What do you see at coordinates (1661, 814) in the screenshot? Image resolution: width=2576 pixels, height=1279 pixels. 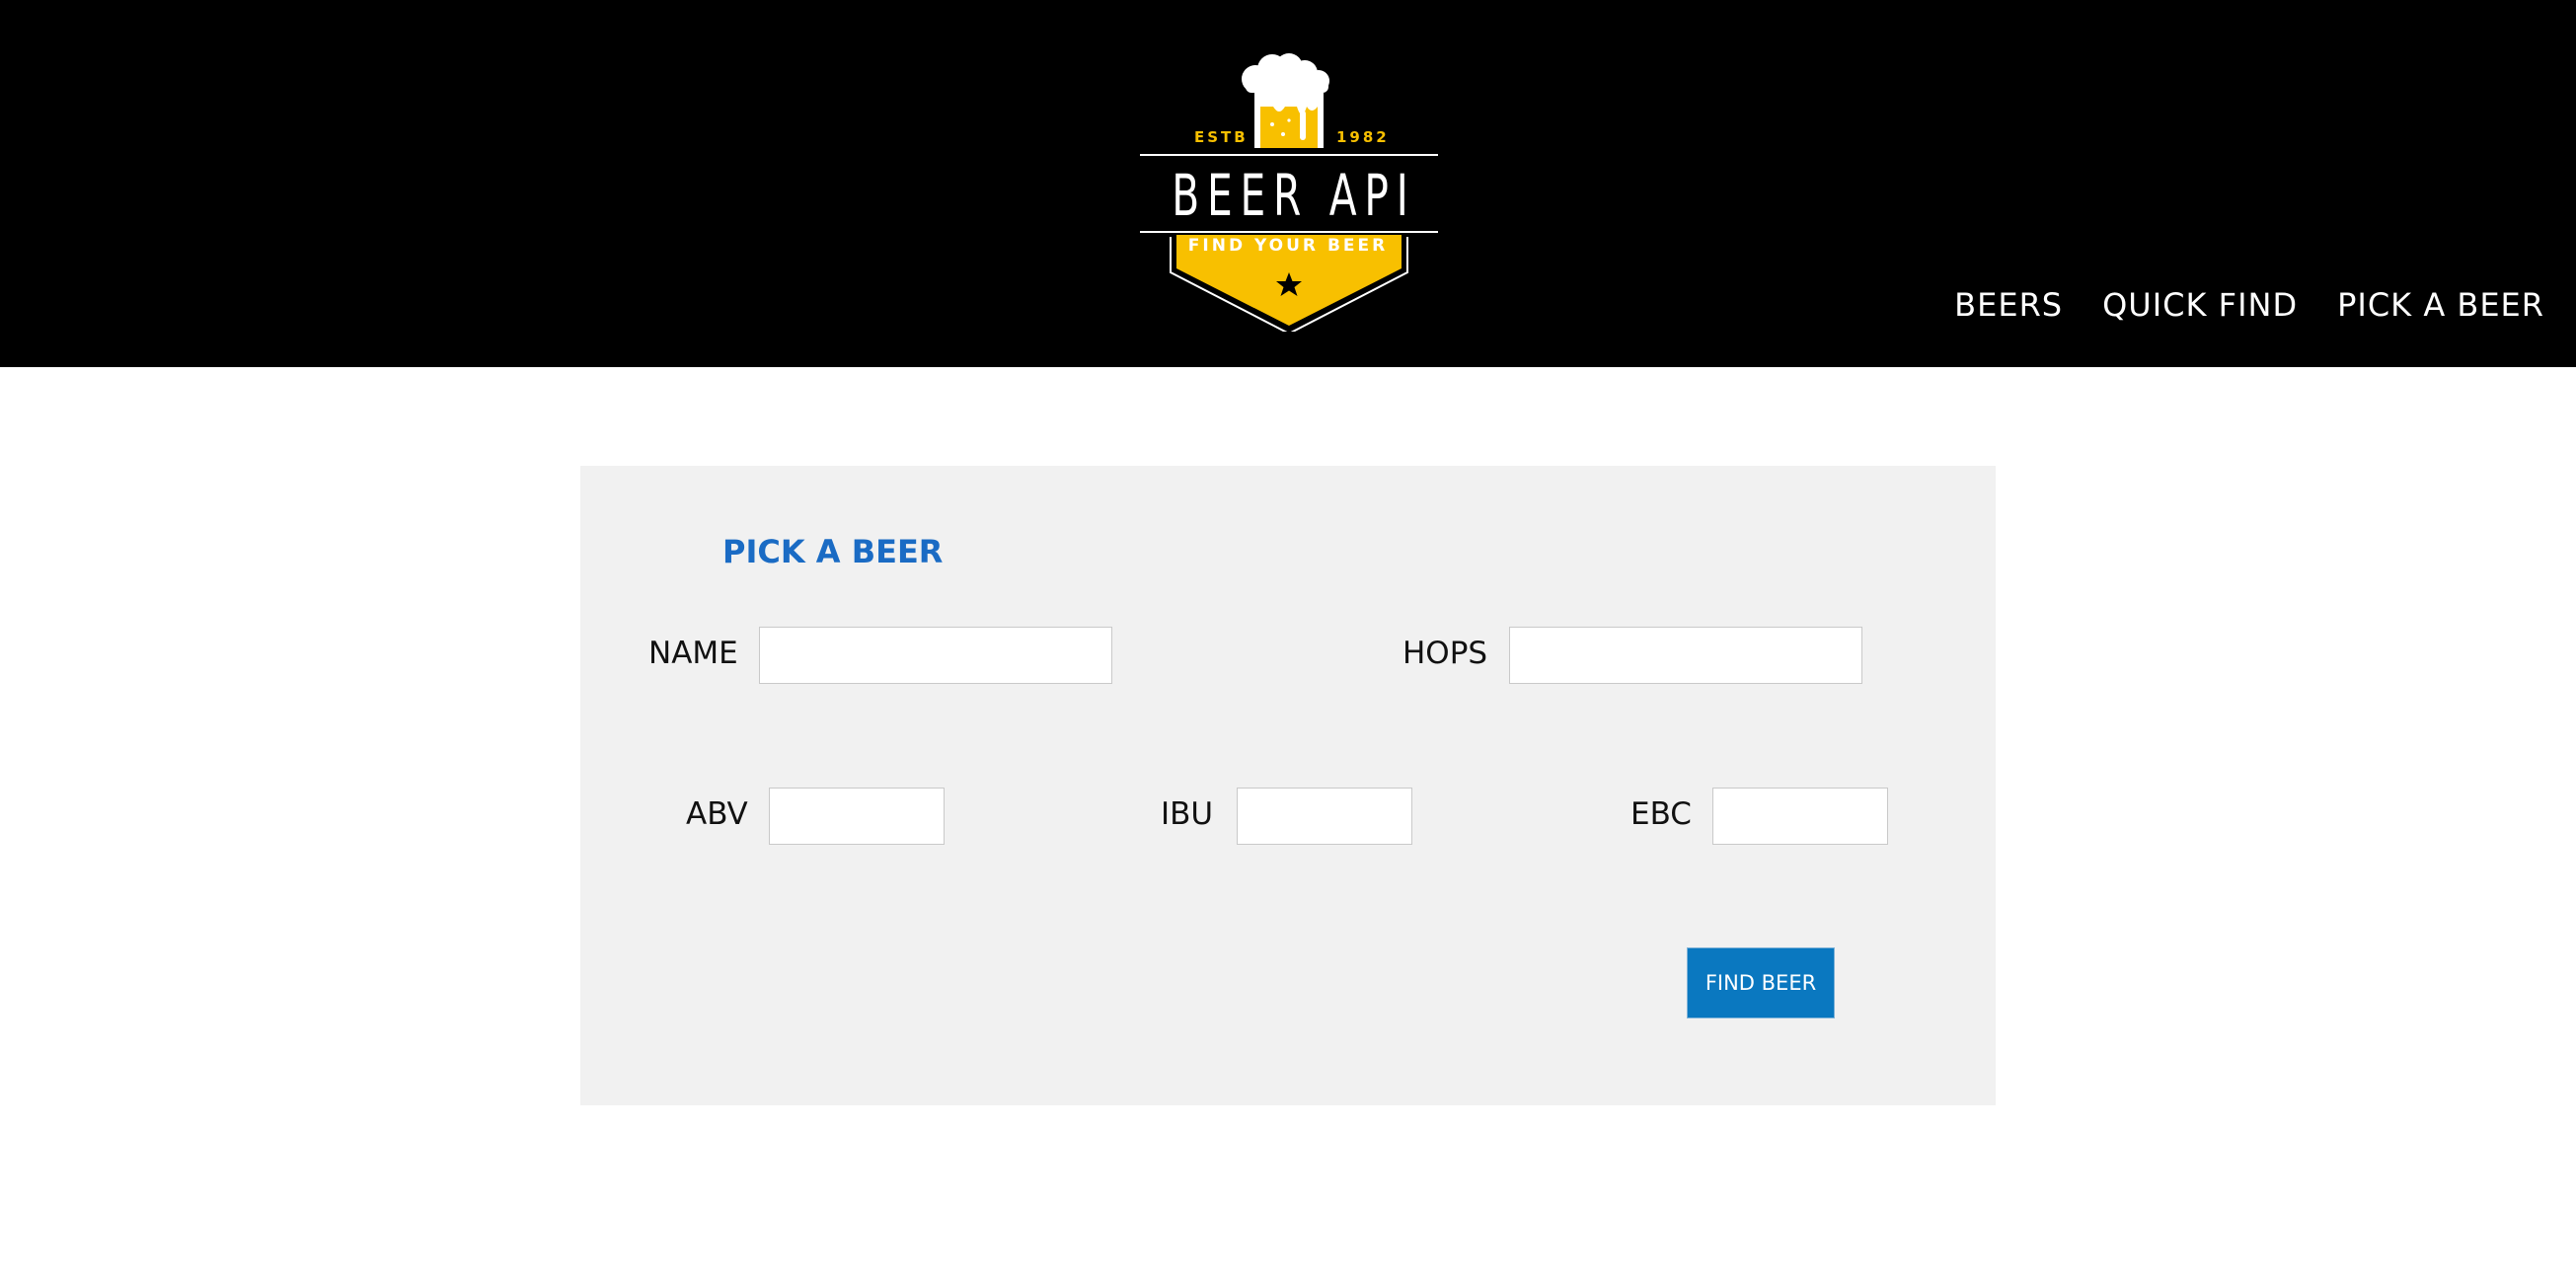 I see `ebc-label: EBC` at bounding box center [1661, 814].